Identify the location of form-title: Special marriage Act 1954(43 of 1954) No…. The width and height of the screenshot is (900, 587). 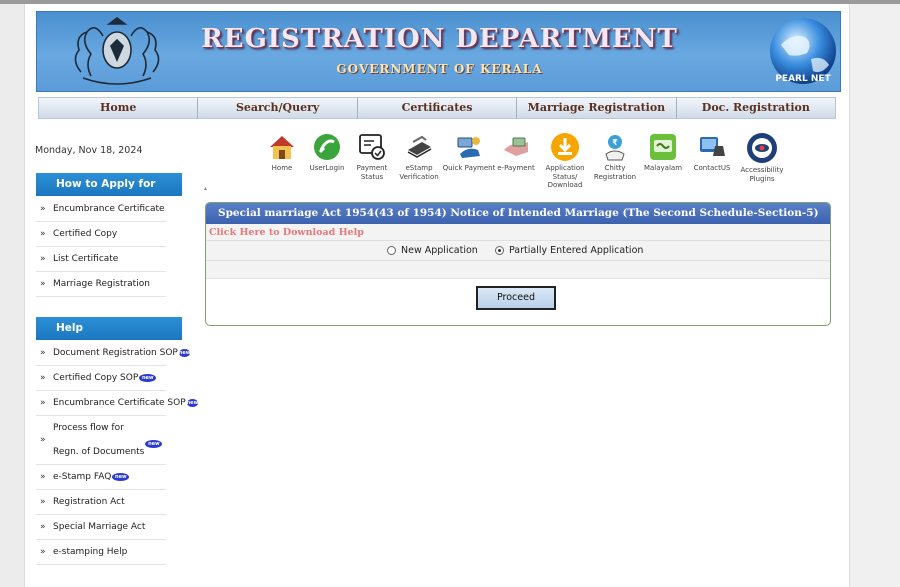
(518, 213).